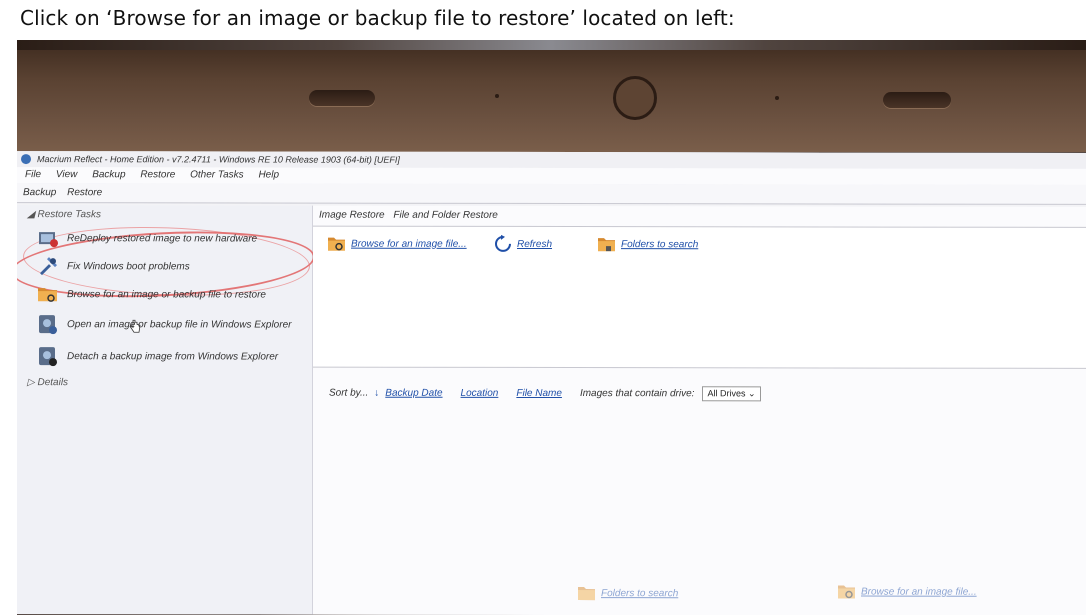  I want to click on refresh-icon, so click(503, 243).